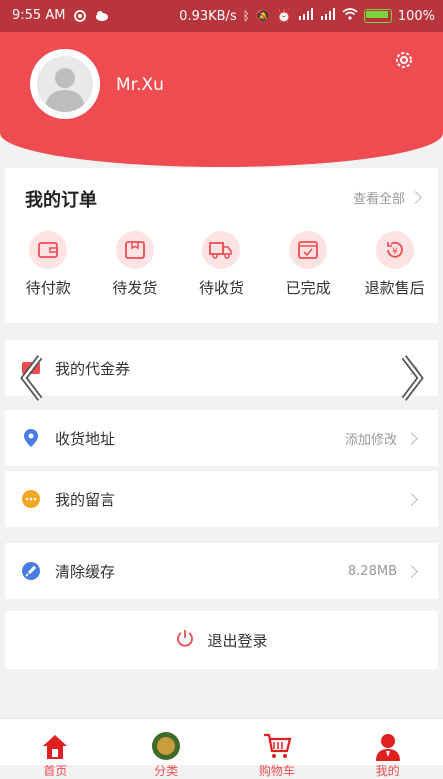 Image resolution: width=443 pixels, height=779 pixels. What do you see at coordinates (404, 60) in the screenshot?
I see `gear-icon` at bounding box center [404, 60].